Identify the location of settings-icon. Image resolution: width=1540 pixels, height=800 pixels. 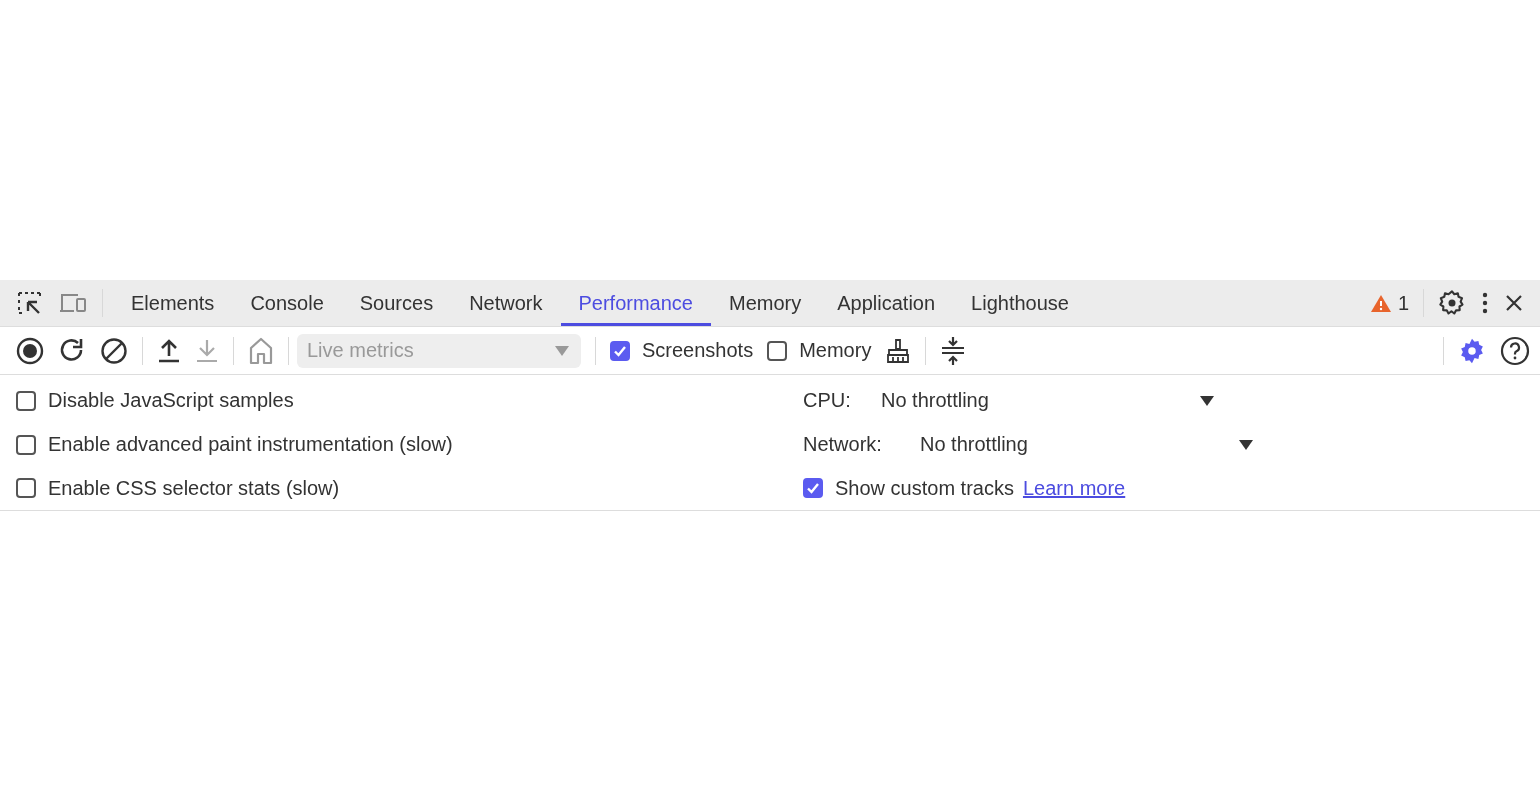
(1452, 303).